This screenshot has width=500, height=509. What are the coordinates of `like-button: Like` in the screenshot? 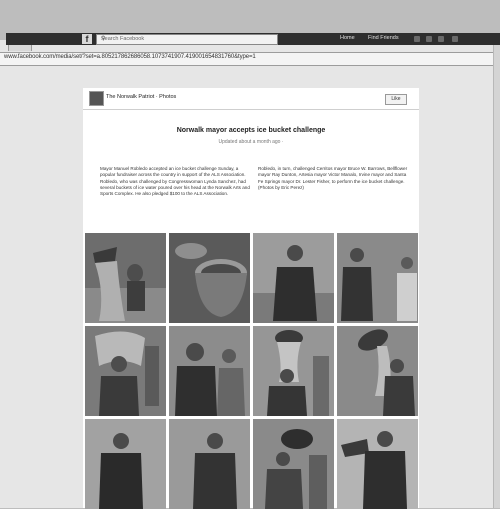 It's located at (396, 99).